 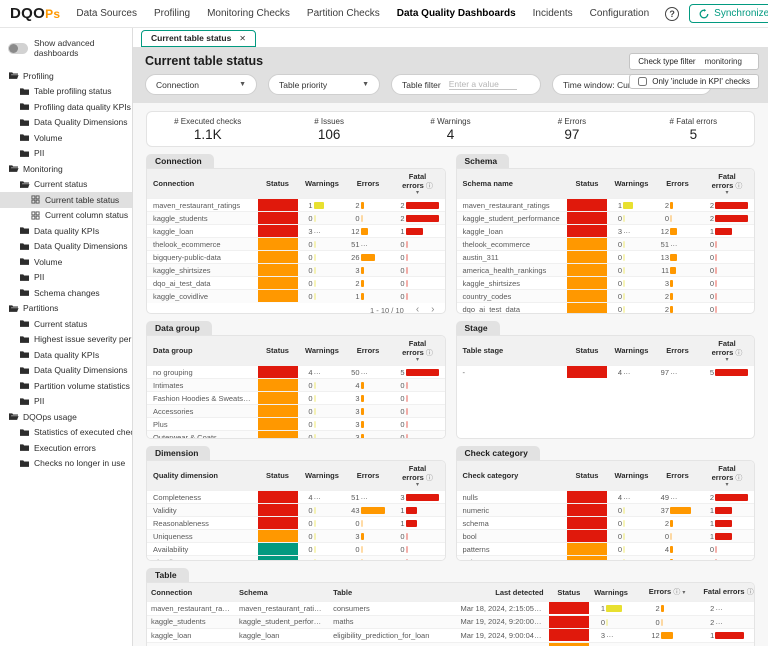 What do you see at coordinates (66, 386) in the screenshot?
I see `sidebar-item-partition-volume-statistics: Partition volume statistics` at bounding box center [66, 386].